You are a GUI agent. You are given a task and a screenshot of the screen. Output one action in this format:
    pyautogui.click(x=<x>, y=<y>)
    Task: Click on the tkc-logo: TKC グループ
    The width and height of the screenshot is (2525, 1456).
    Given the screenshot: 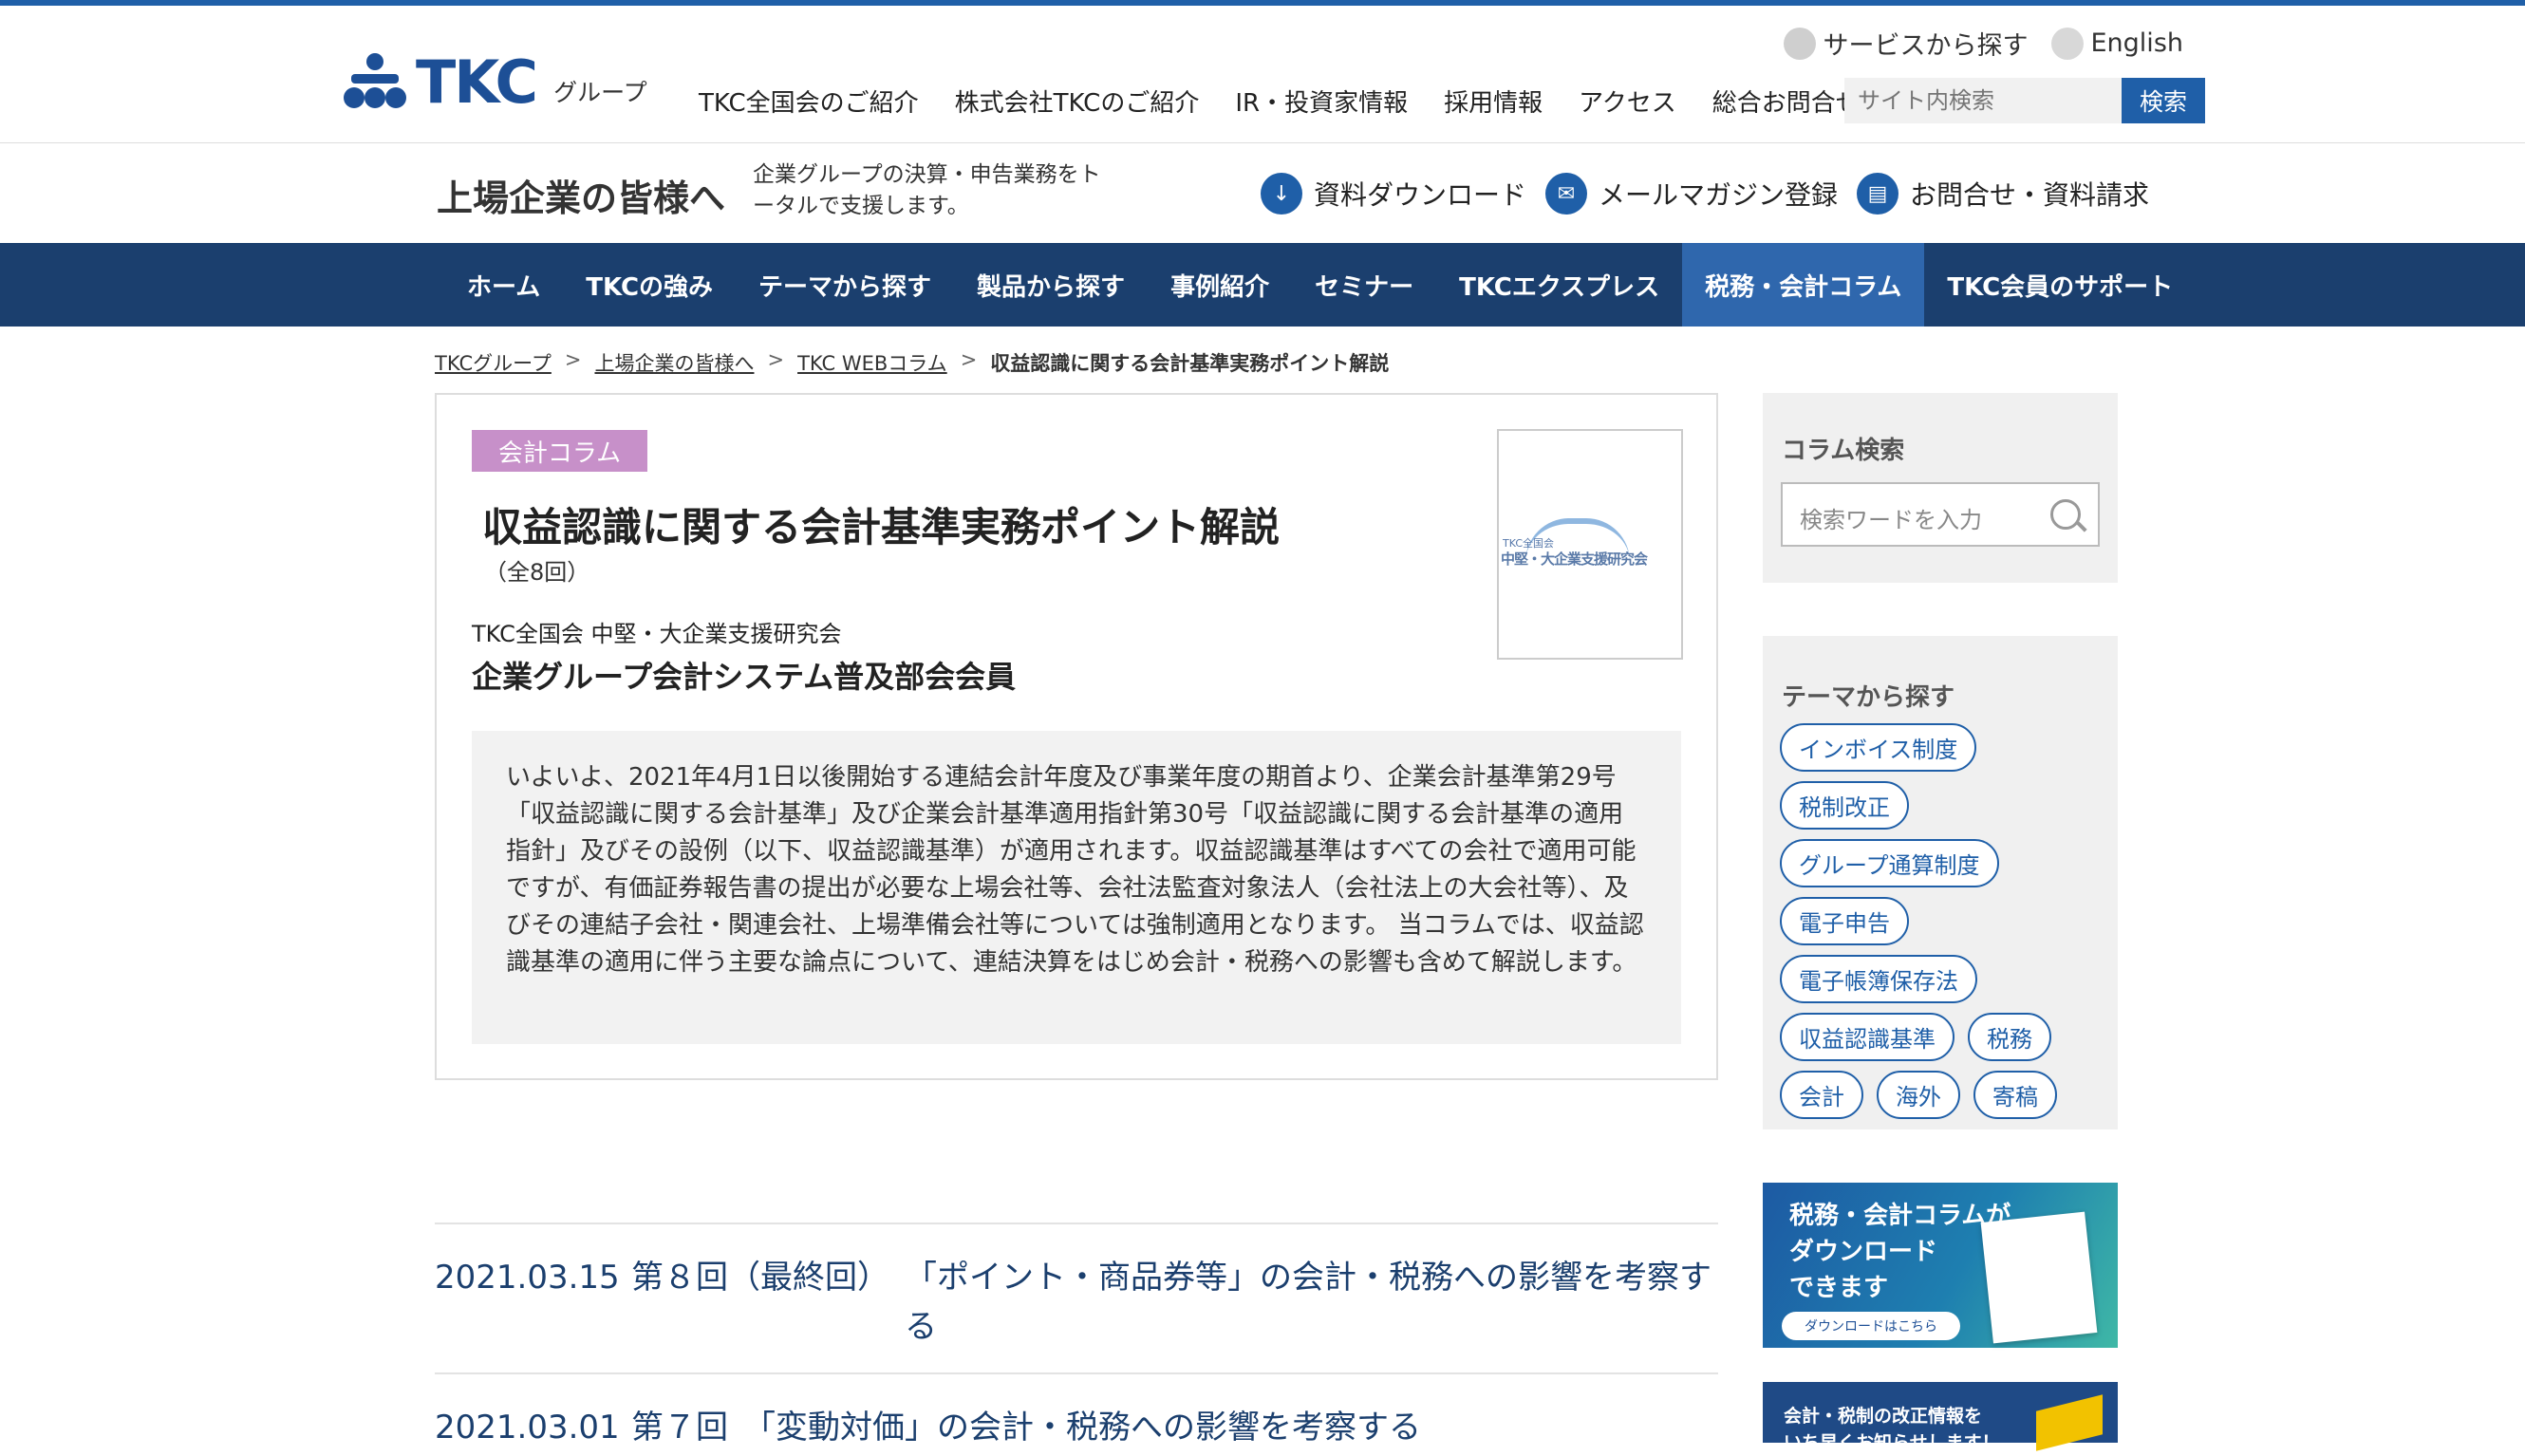 What is the action you would take?
    pyautogui.click(x=496, y=82)
    